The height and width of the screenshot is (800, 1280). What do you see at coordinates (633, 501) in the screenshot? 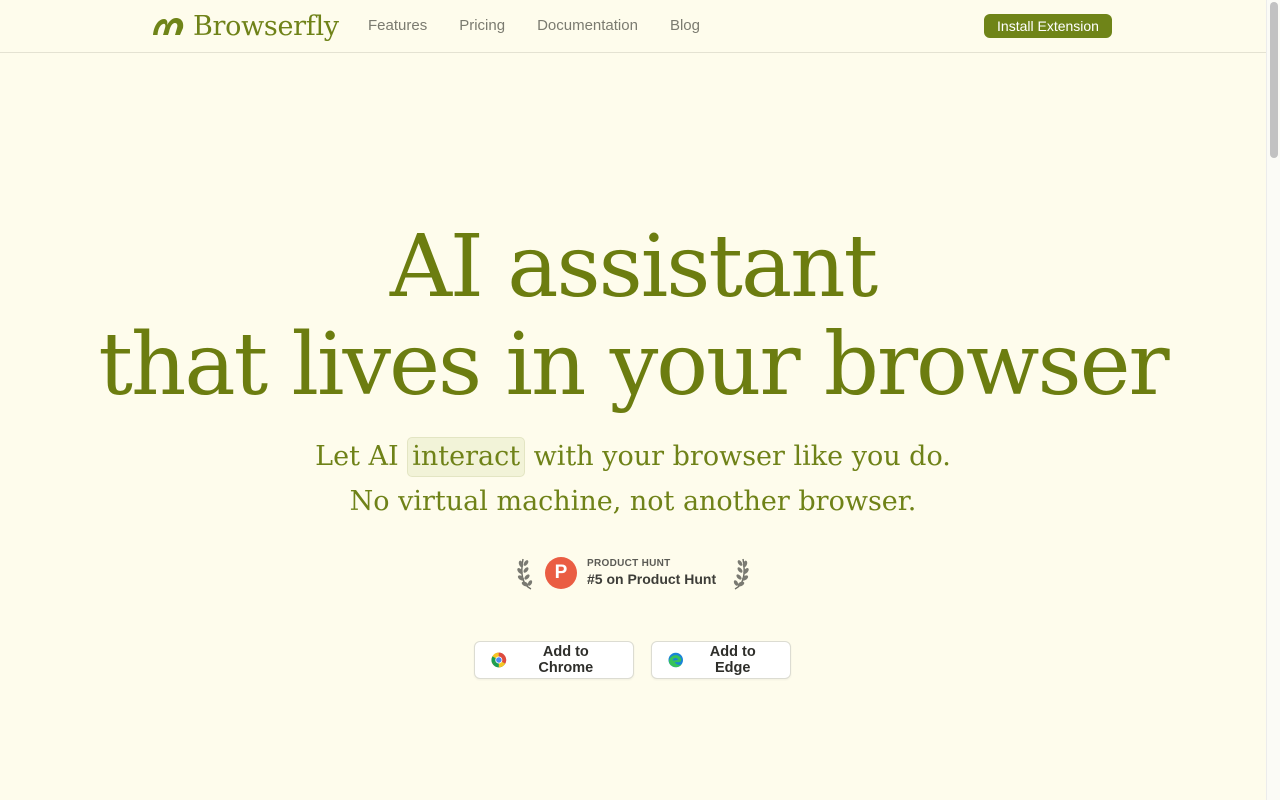
I see `subtitle-line-2: No virtual machine, not another browser.` at bounding box center [633, 501].